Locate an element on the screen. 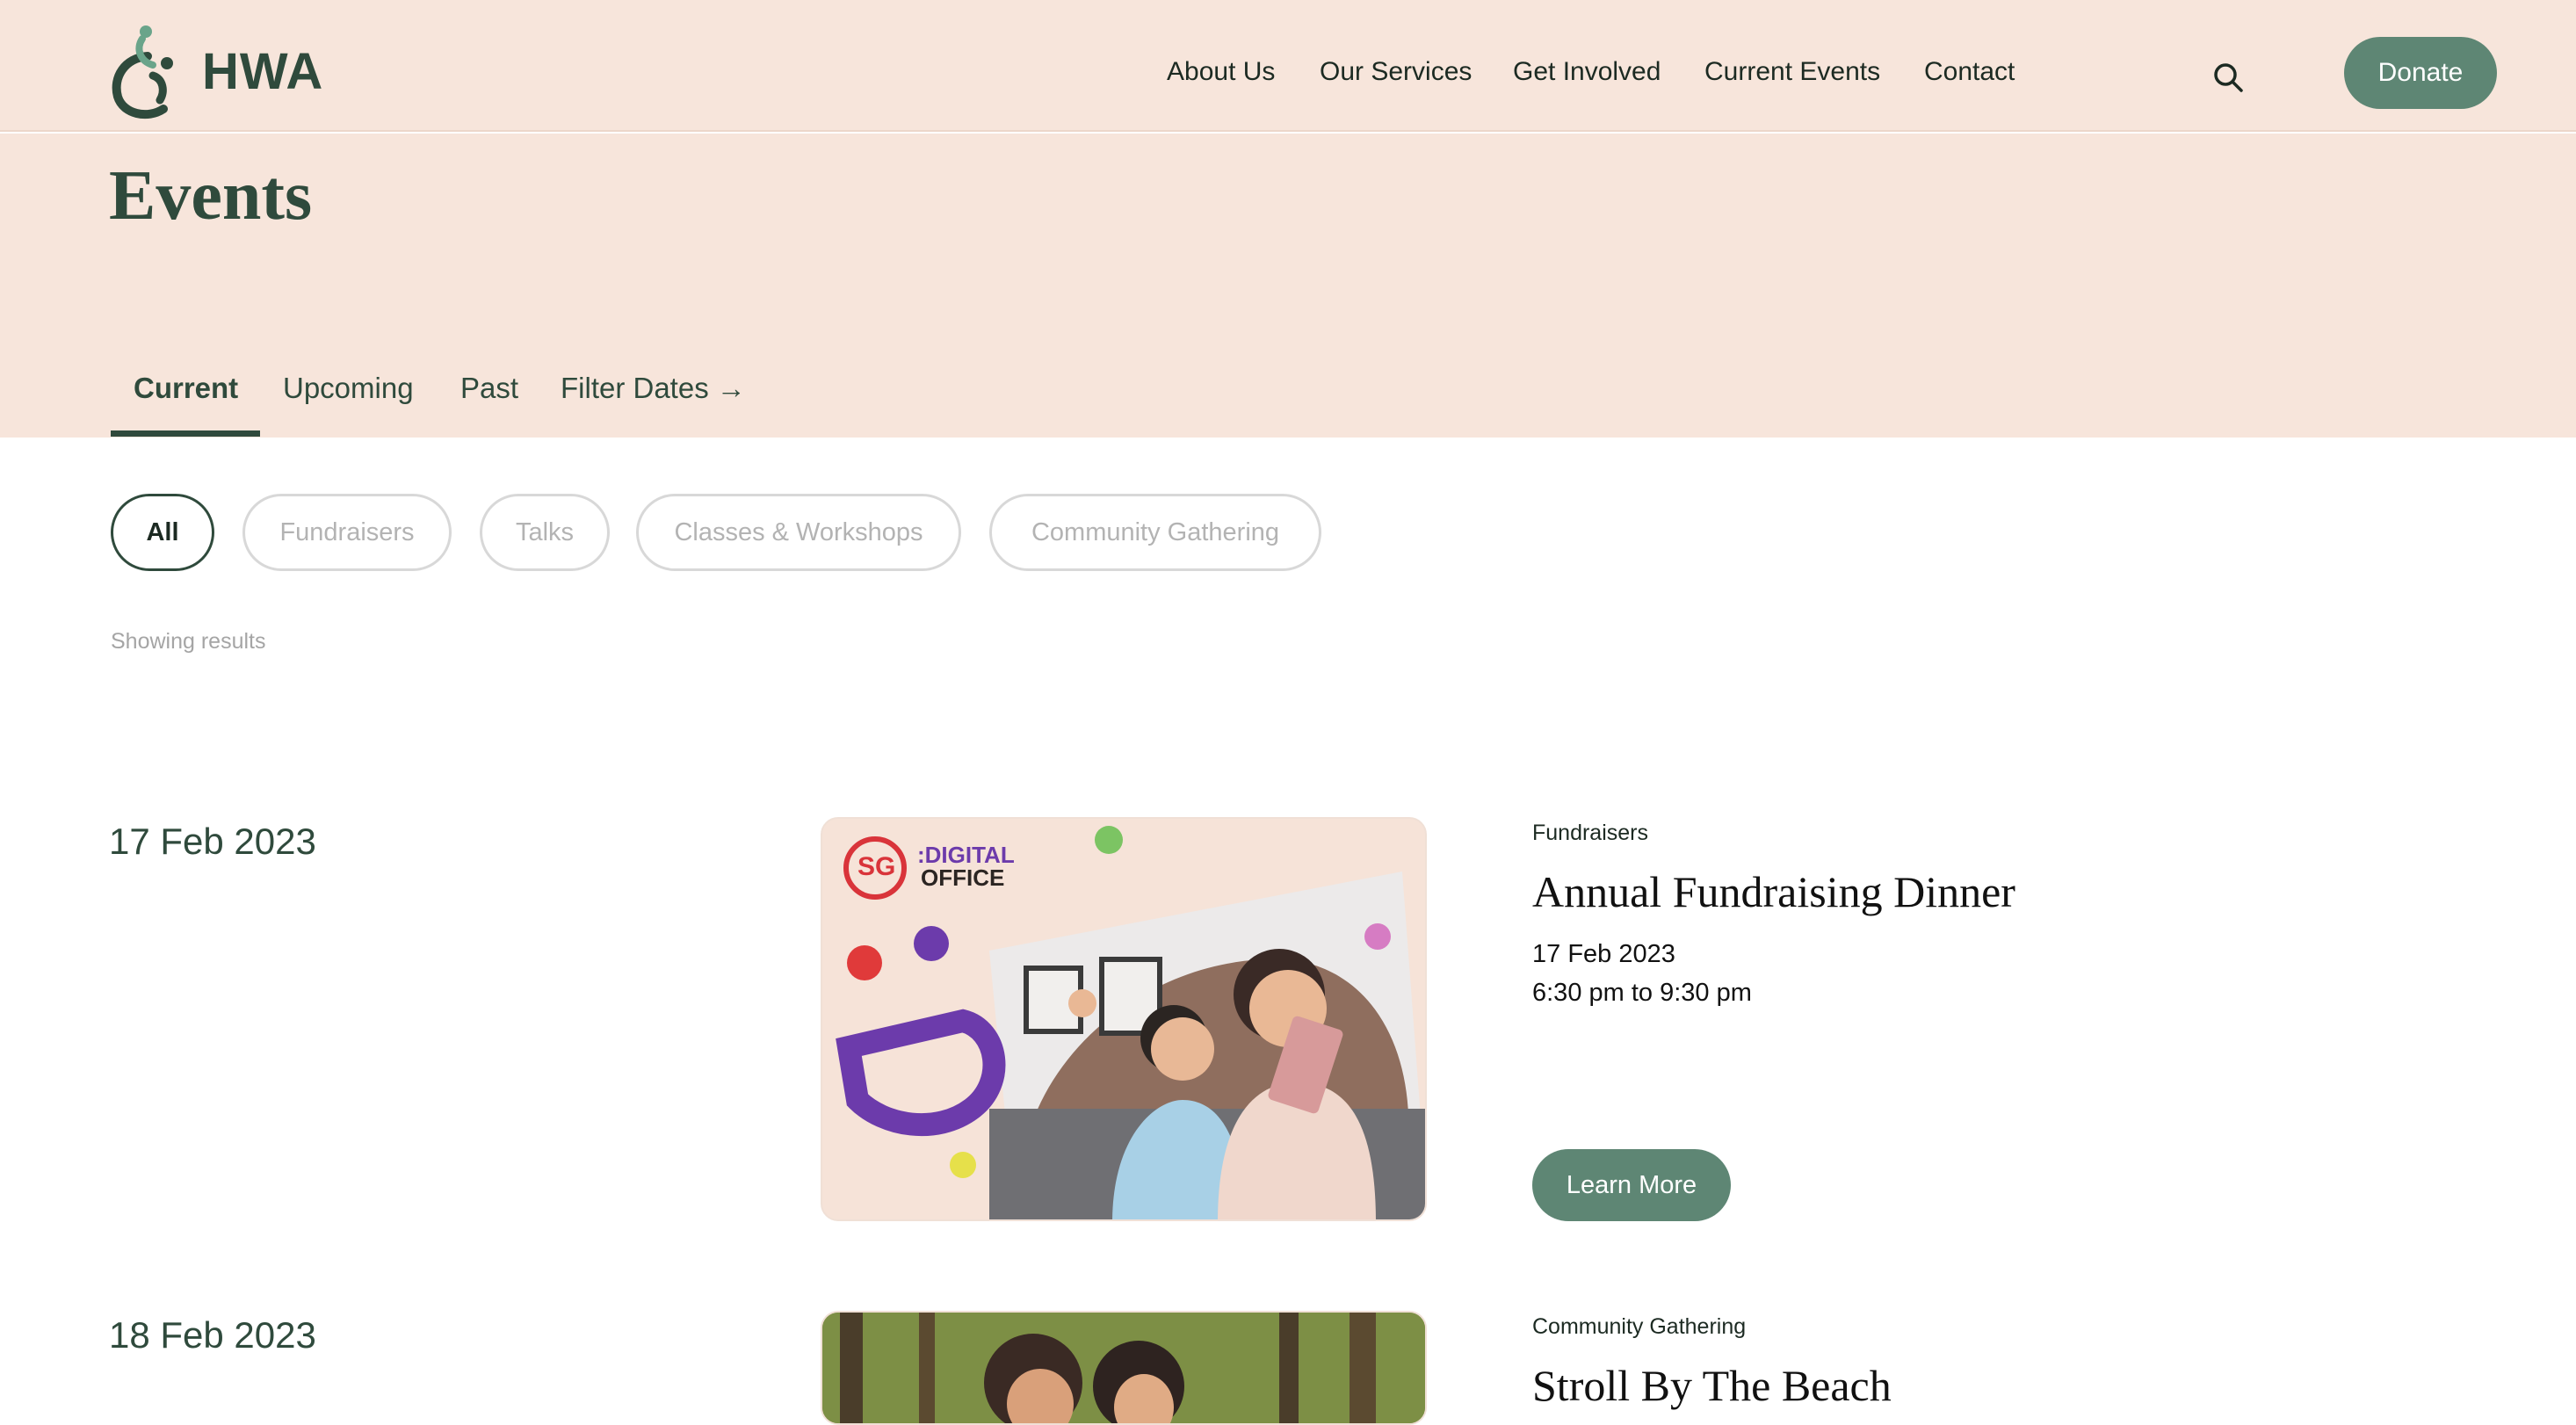 This screenshot has height=1425, width=2576. nav-get-involved: Get Involved is located at coordinates (1587, 72).